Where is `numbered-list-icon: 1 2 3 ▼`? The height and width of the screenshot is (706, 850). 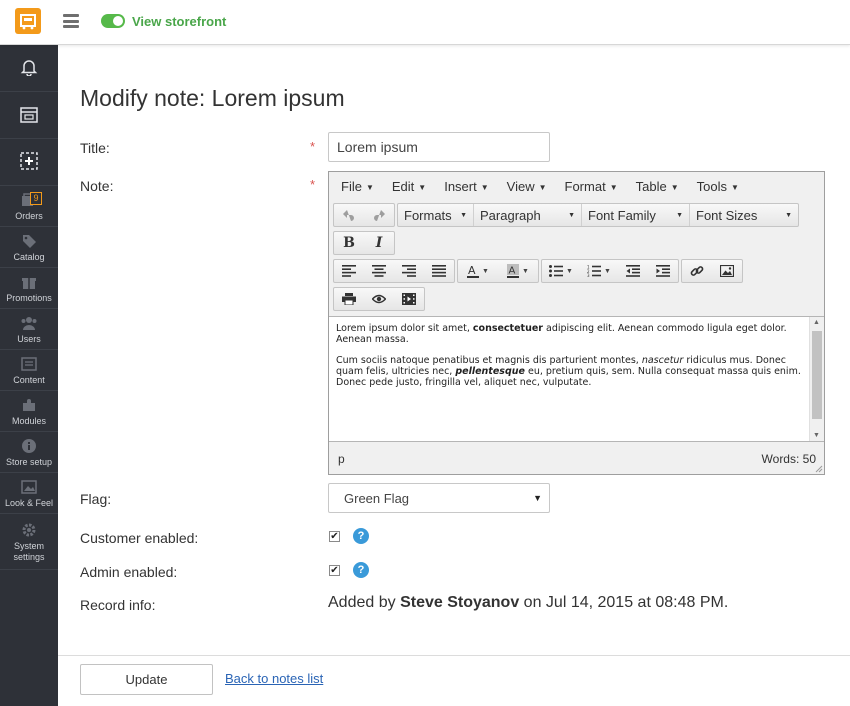
numbered-list-icon: 1 2 3 ▼ is located at coordinates (599, 271).